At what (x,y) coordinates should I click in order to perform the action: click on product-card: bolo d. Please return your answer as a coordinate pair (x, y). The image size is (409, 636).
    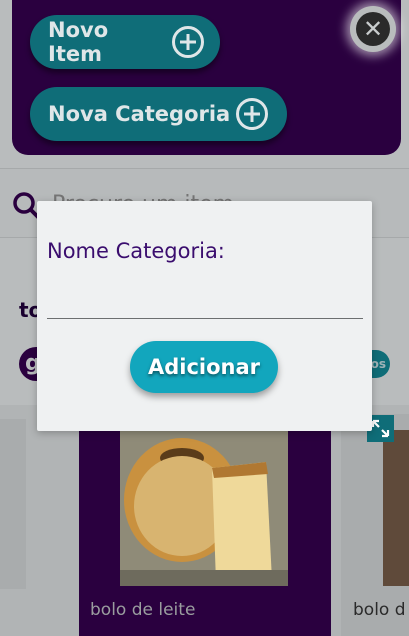
    Looking at the image, I should click on (375, 525).